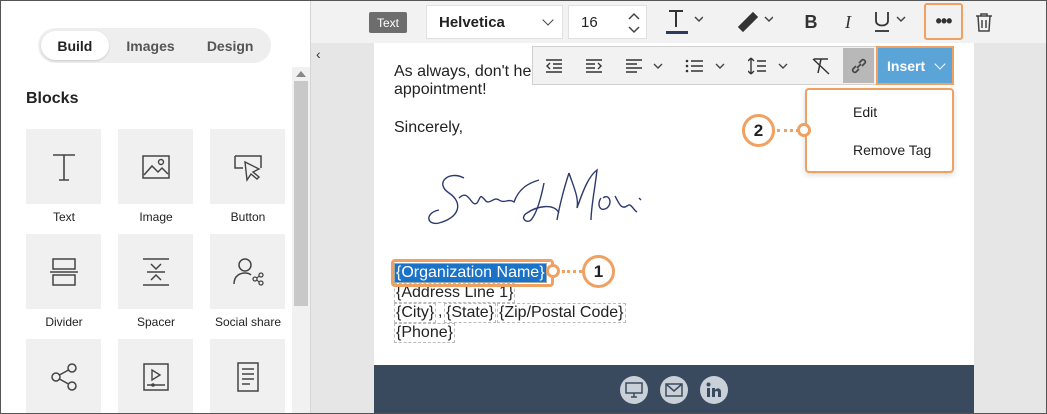  Describe the element at coordinates (634, 390) in the screenshot. I see `website-icon` at that location.